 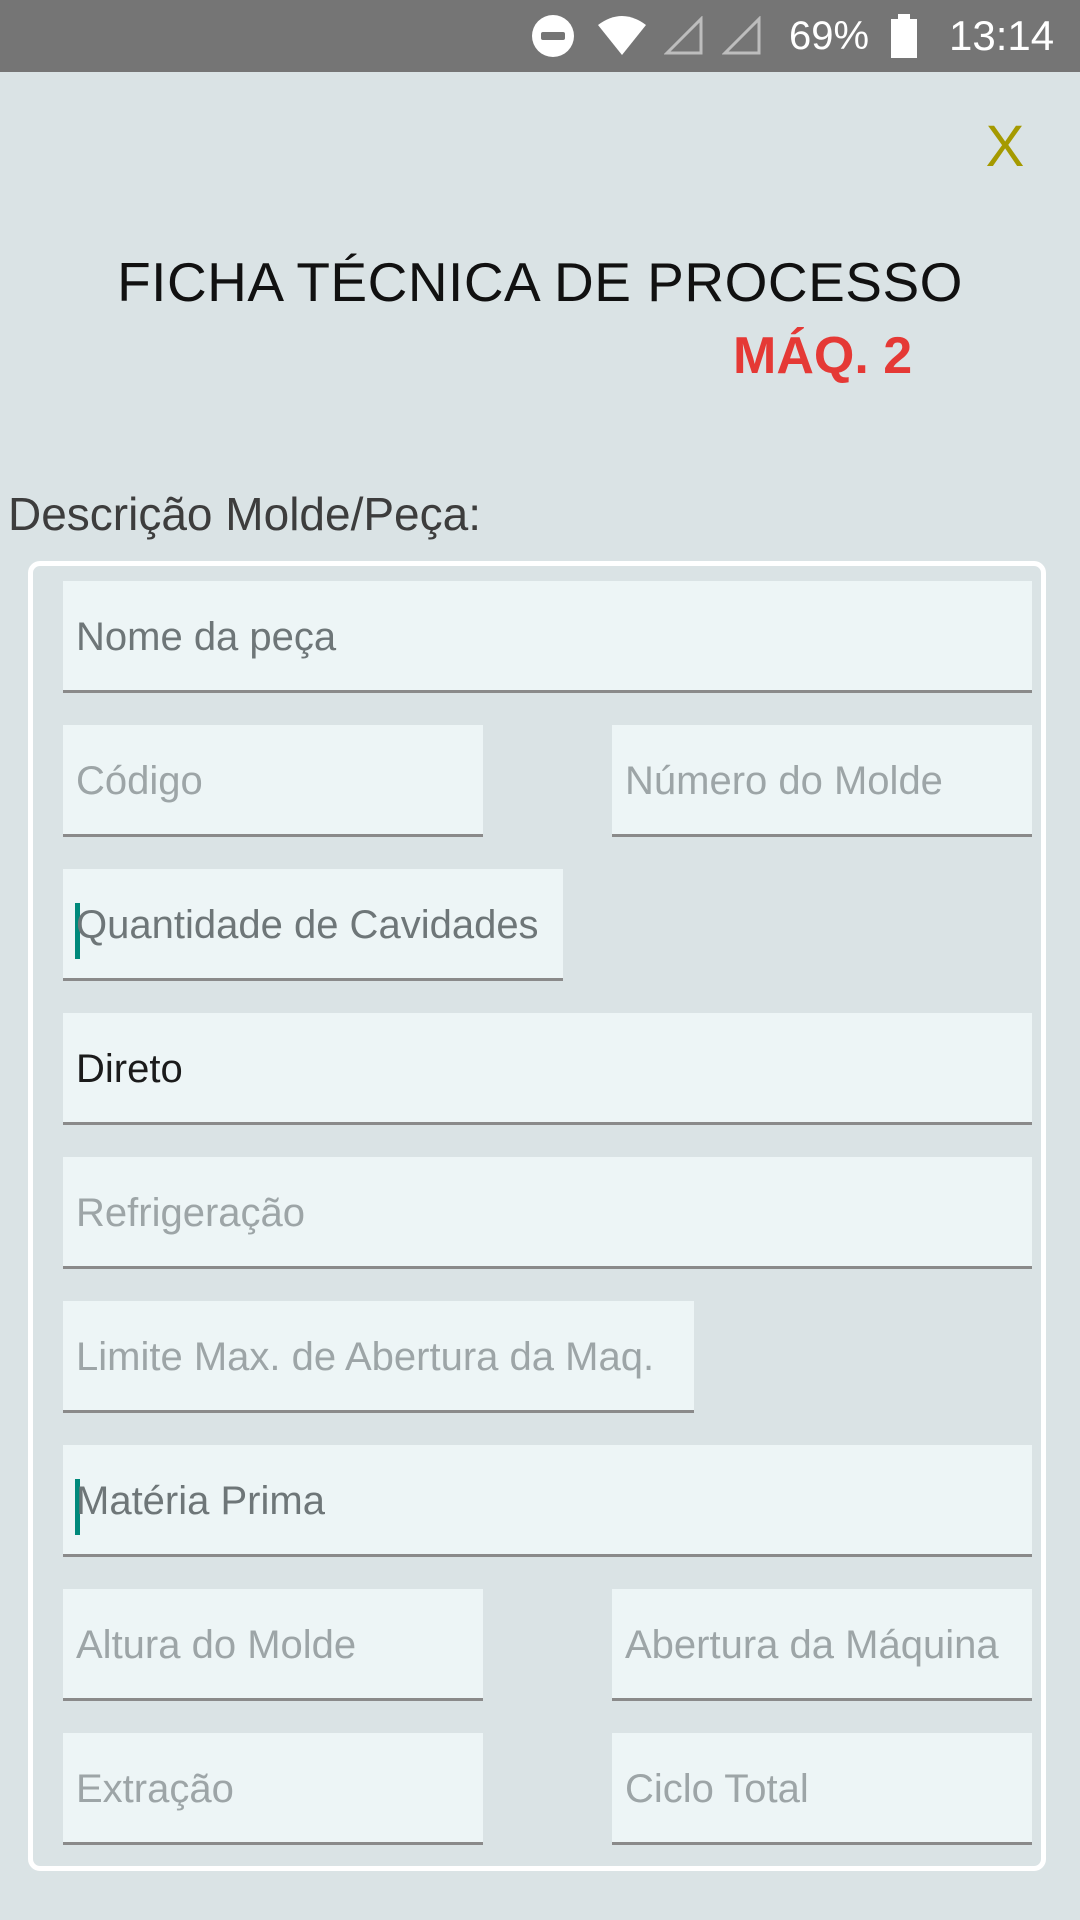 I want to click on extraction-field: Extração, so click(x=273, y=1789).